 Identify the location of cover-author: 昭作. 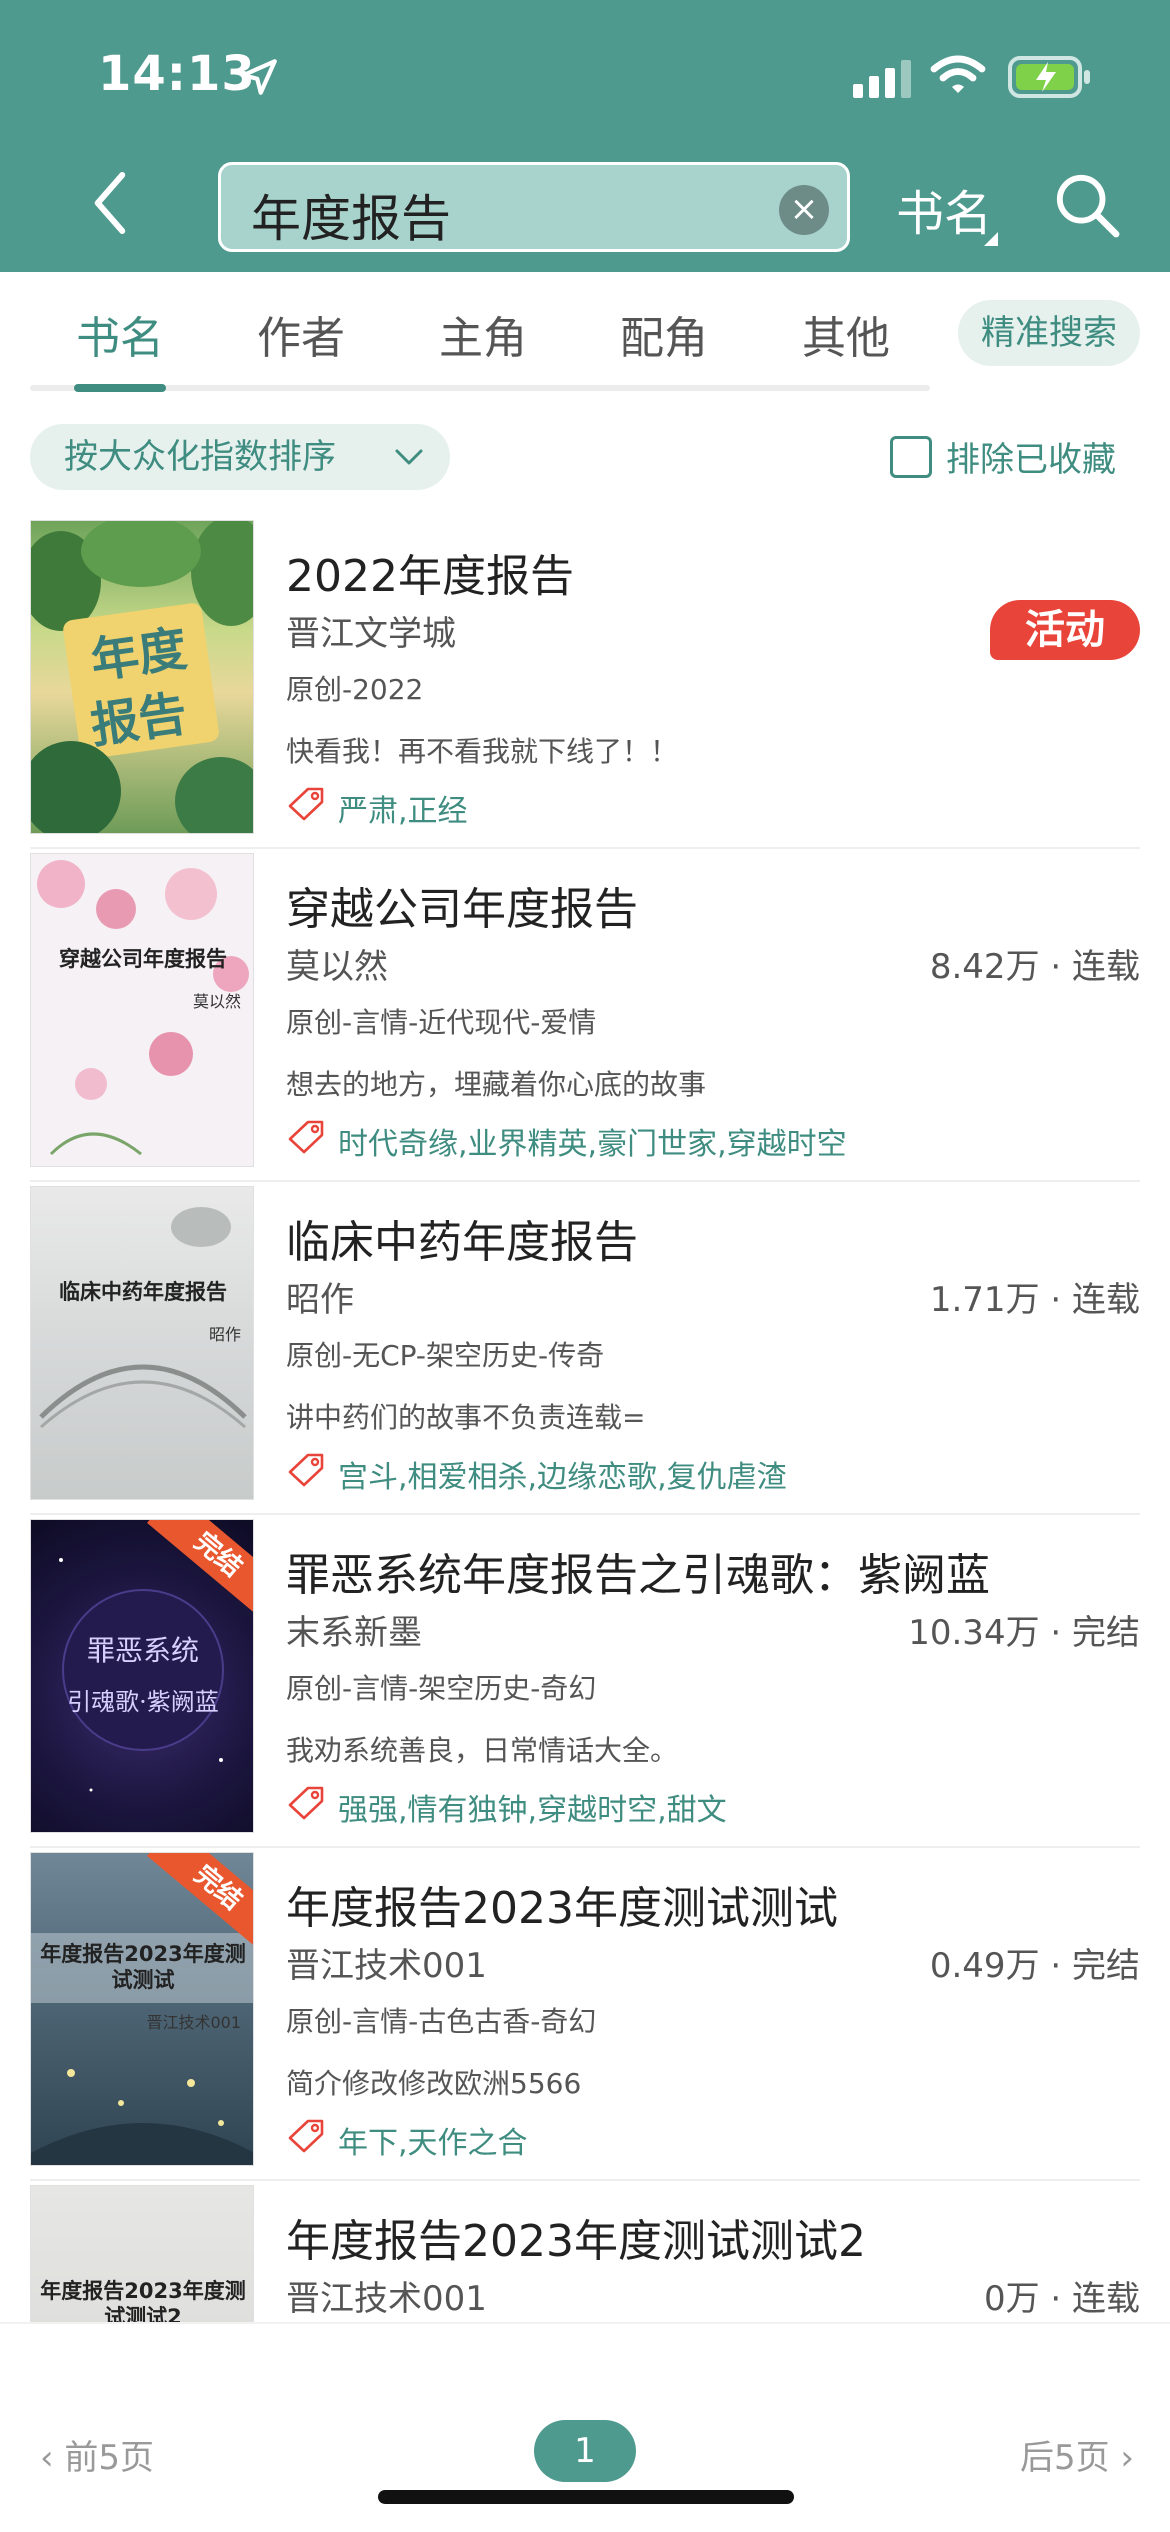
(224, 1334).